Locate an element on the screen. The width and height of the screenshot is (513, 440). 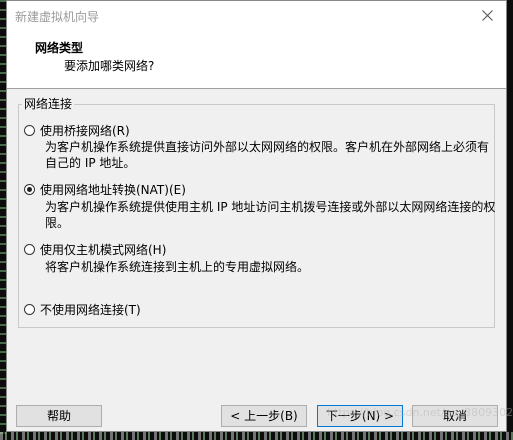
option-no-network-label: 不使用网络连接(T) is located at coordinates (90, 310).